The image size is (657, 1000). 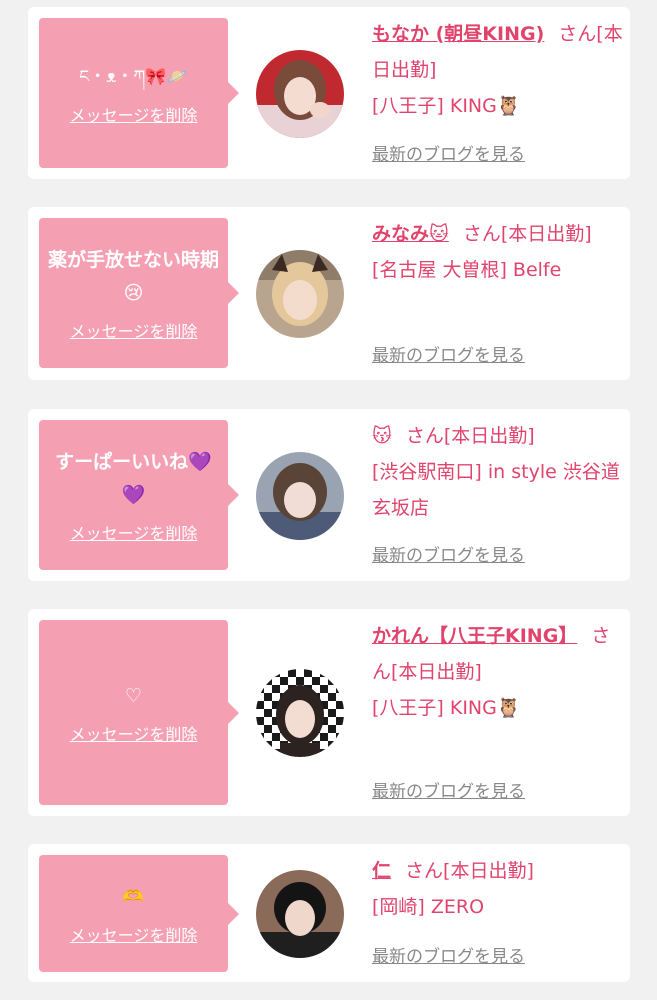 I want to click on message-text: ♡, so click(x=133, y=696).